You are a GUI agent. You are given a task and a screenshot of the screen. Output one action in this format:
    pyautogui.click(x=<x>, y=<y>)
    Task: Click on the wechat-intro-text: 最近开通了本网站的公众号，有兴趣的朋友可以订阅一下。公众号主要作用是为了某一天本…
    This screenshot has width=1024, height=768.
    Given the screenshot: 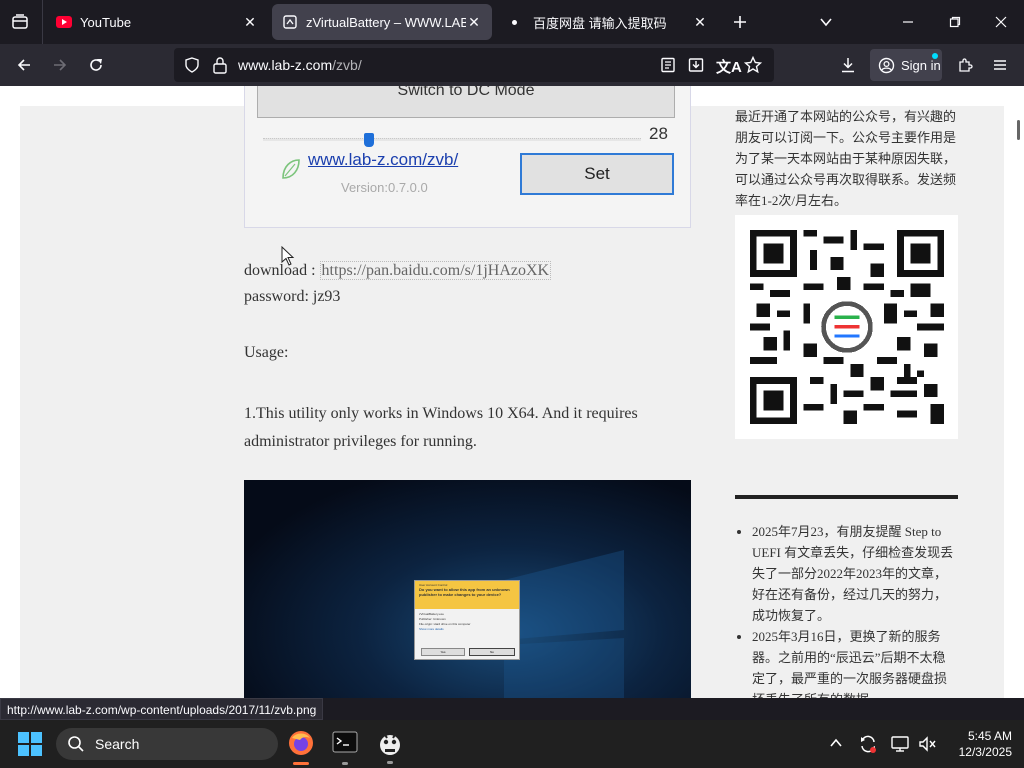 What is the action you would take?
    pyautogui.click(x=846, y=158)
    